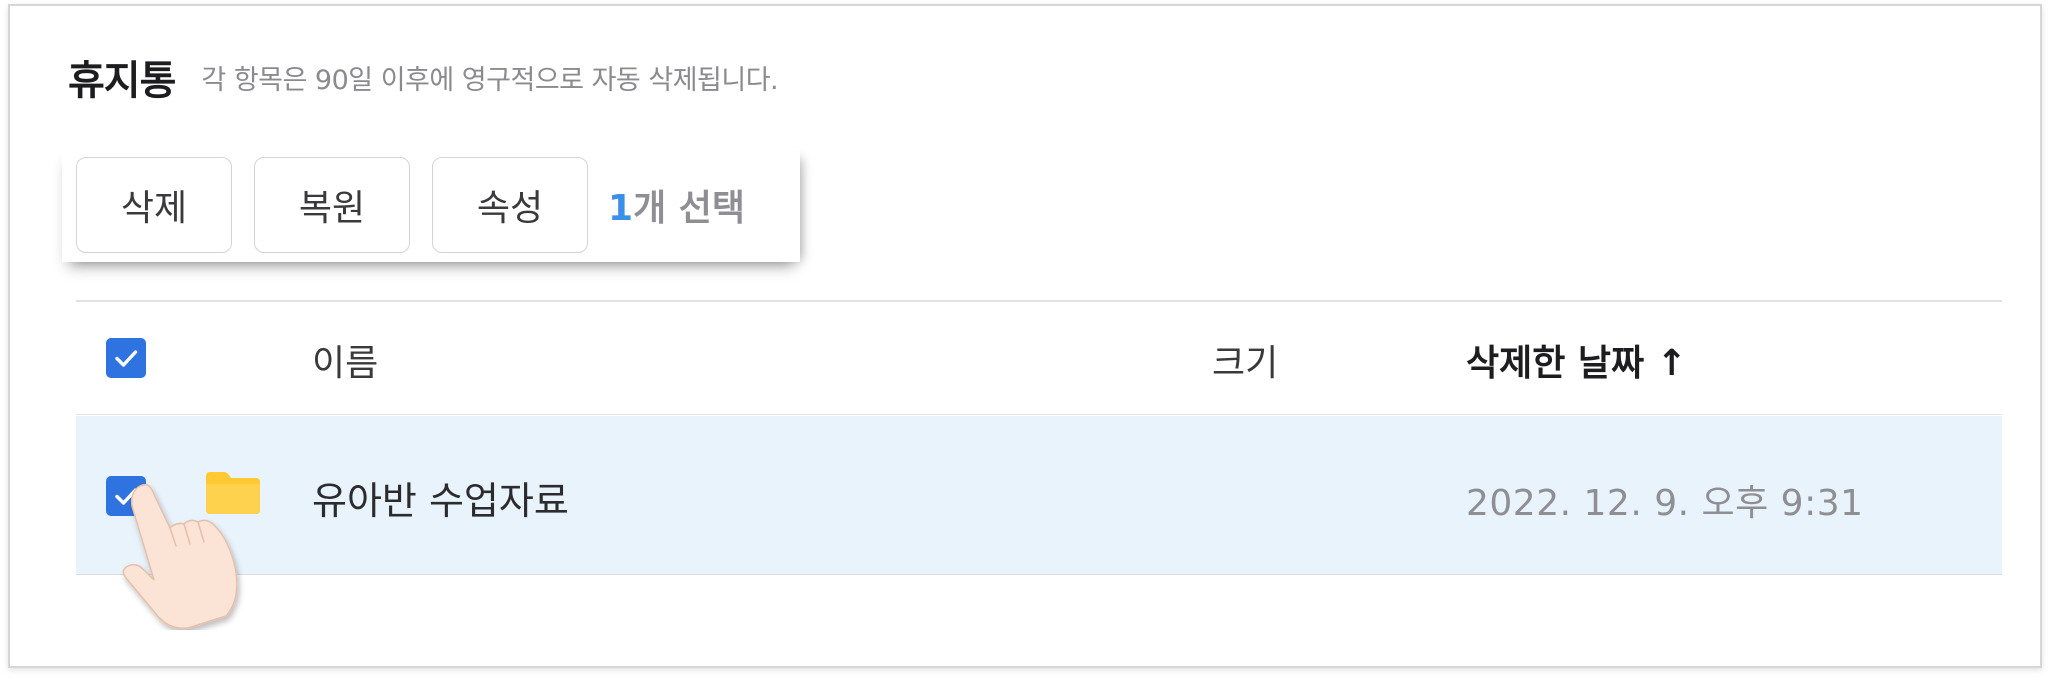 The image size is (2048, 682). What do you see at coordinates (332, 205) in the screenshot?
I see `restore-button: 복원` at bounding box center [332, 205].